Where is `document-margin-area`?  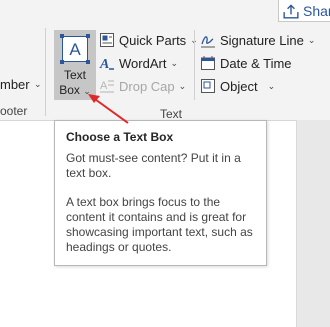 document-margin-area is located at coordinates (313, 223).